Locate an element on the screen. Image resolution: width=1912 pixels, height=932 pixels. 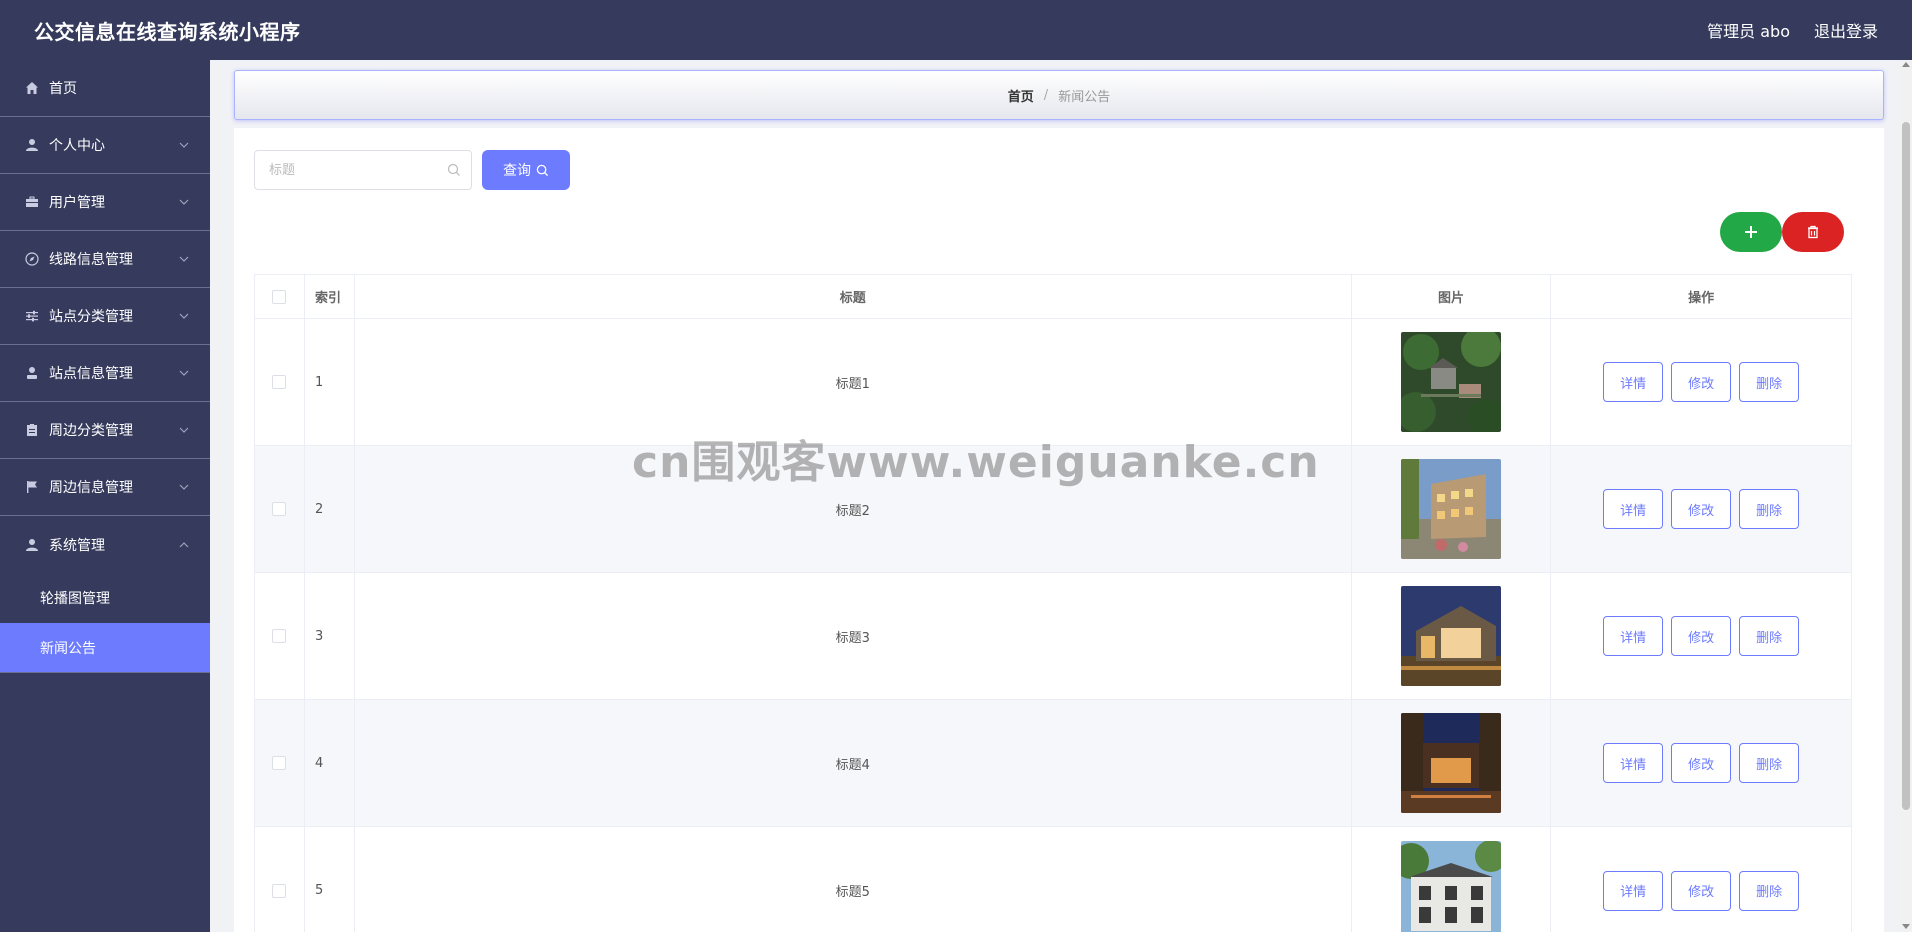
table-row: 5 标题5 详情 修改 删除 is located at coordinates (1053, 879).